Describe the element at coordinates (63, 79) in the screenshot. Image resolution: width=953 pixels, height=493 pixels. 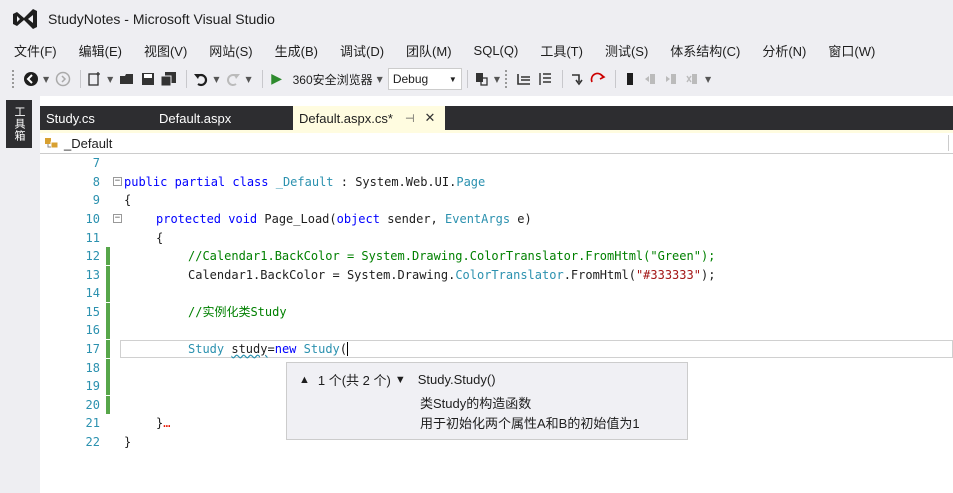
I see `navigate-forward-icon` at that location.